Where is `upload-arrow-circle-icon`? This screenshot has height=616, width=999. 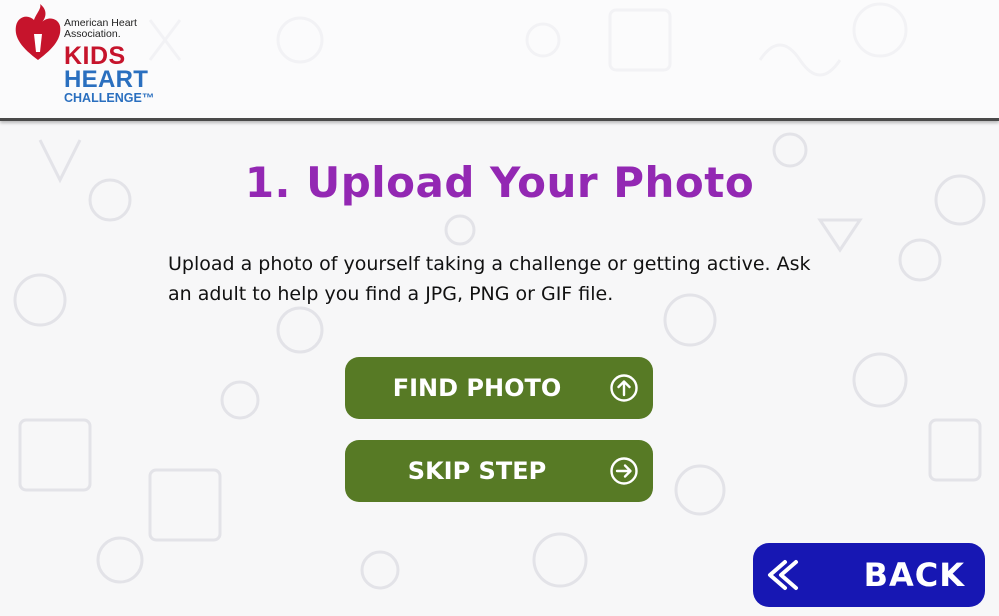 upload-arrow-circle-icon is located at coordinates (624, 388).